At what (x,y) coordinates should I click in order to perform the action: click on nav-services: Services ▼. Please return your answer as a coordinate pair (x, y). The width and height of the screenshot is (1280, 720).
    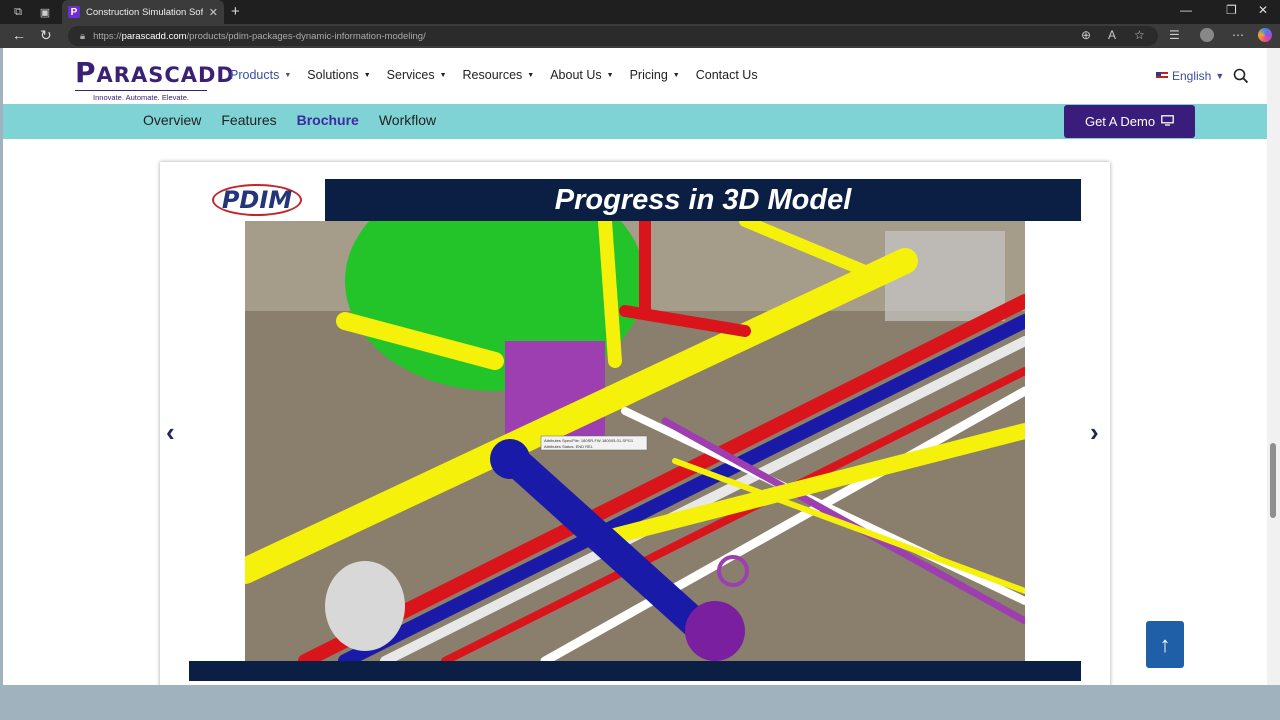
    Looking at the image, I should click on (417, 75).